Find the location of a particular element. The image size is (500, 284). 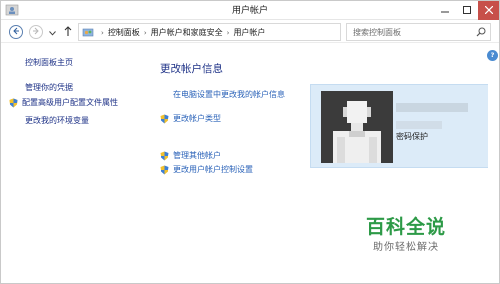

link-label: 更改用户帐户控制设置 is located at coordinates (213, 169).